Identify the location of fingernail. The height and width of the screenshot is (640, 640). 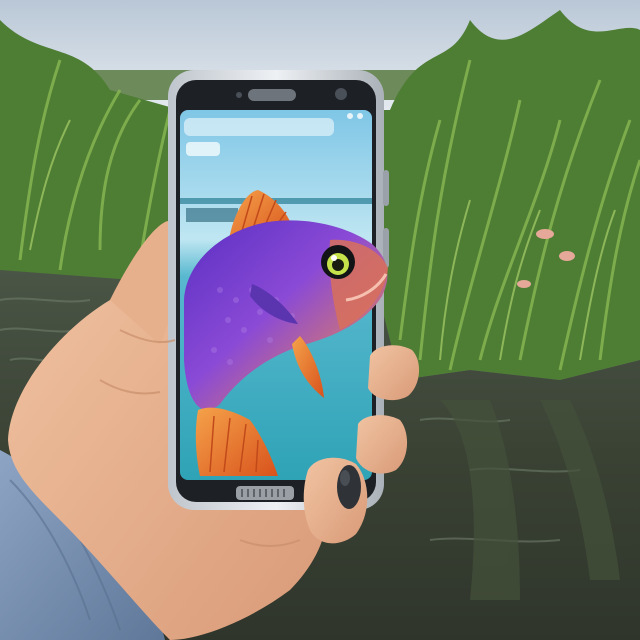
(349, 487).